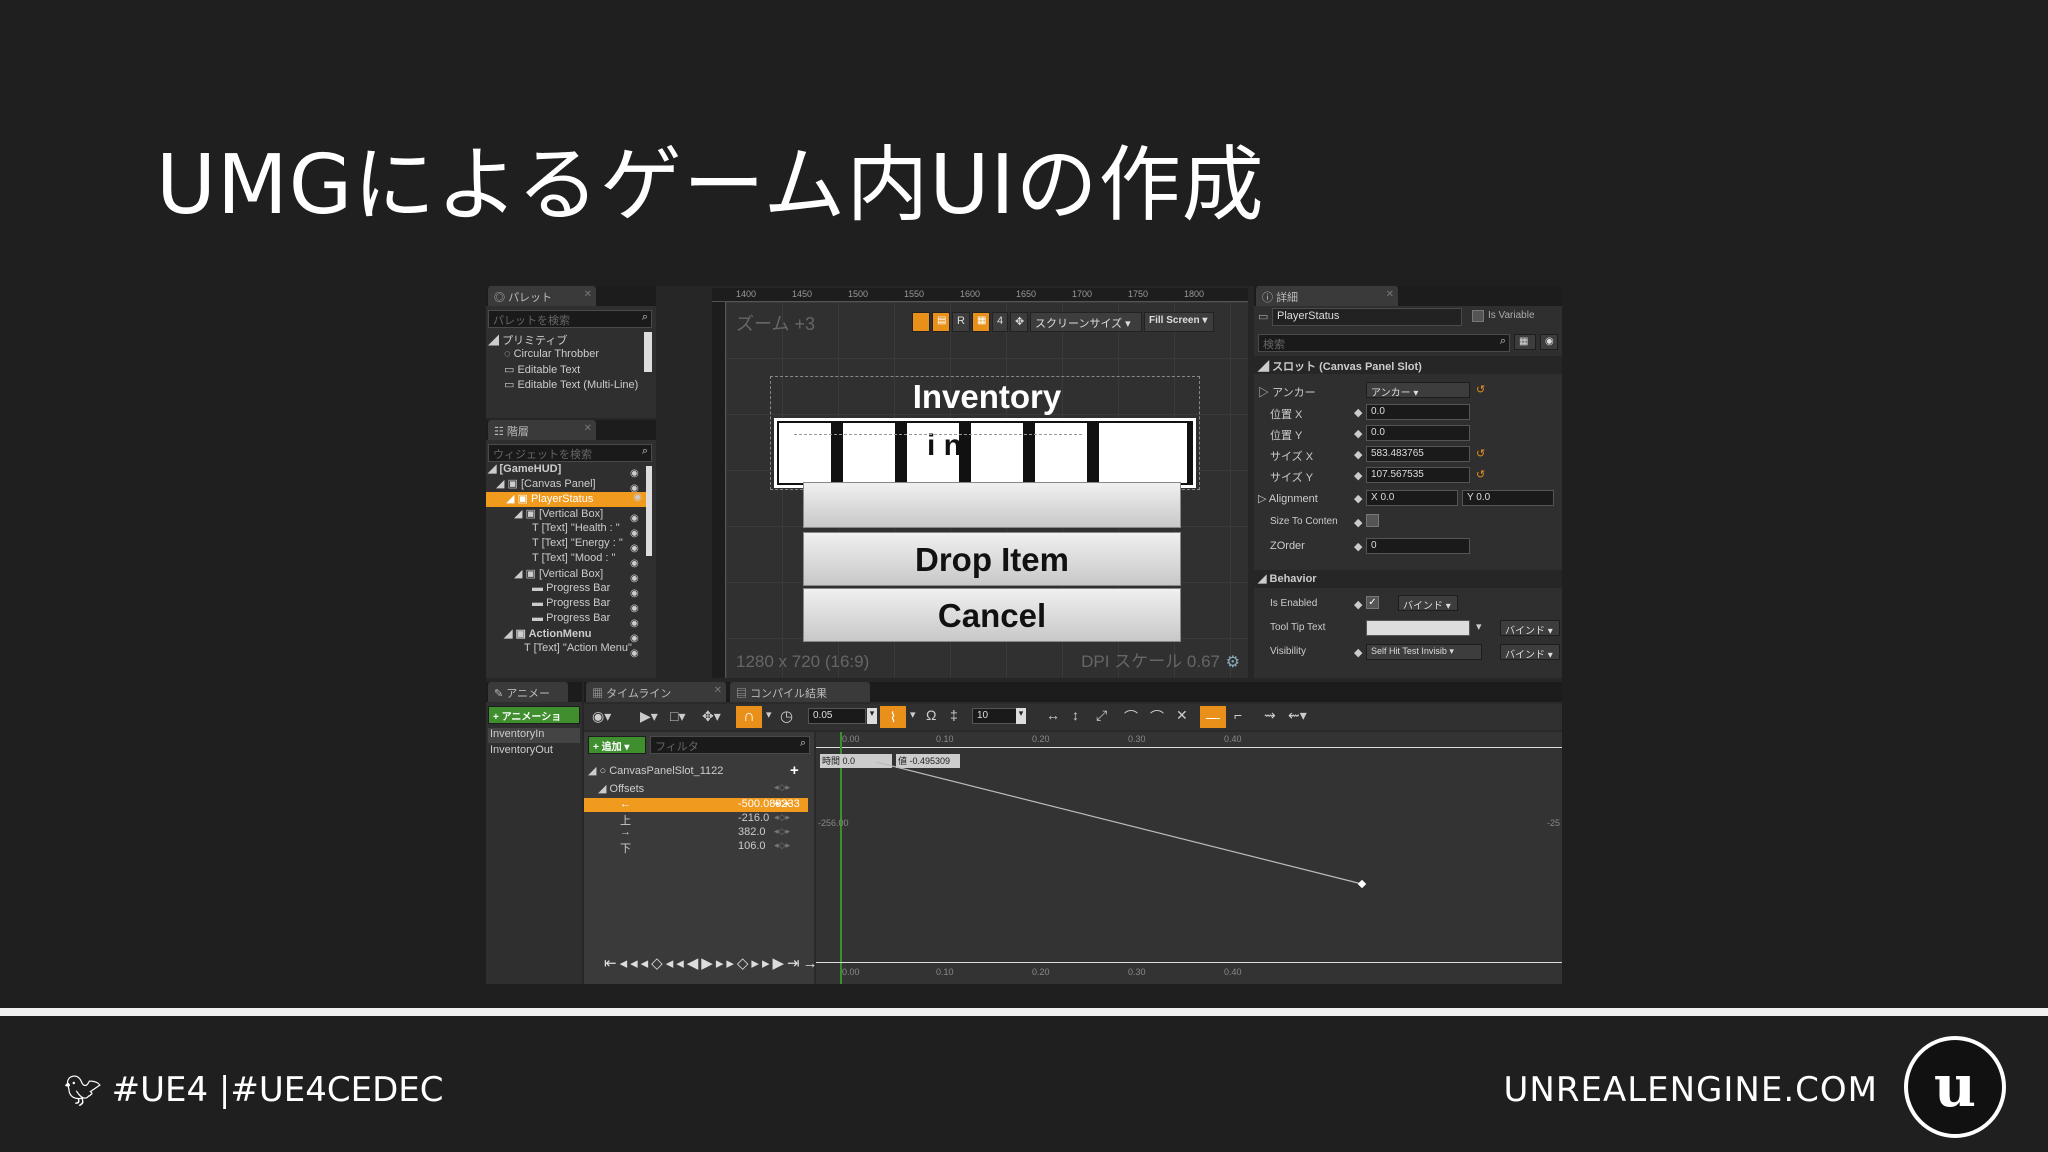  Describe the element at coordinates (1424, 652) in the screenshot. I see `visibility-dropdown: Self Hit Test Invisib ▾` at that location.